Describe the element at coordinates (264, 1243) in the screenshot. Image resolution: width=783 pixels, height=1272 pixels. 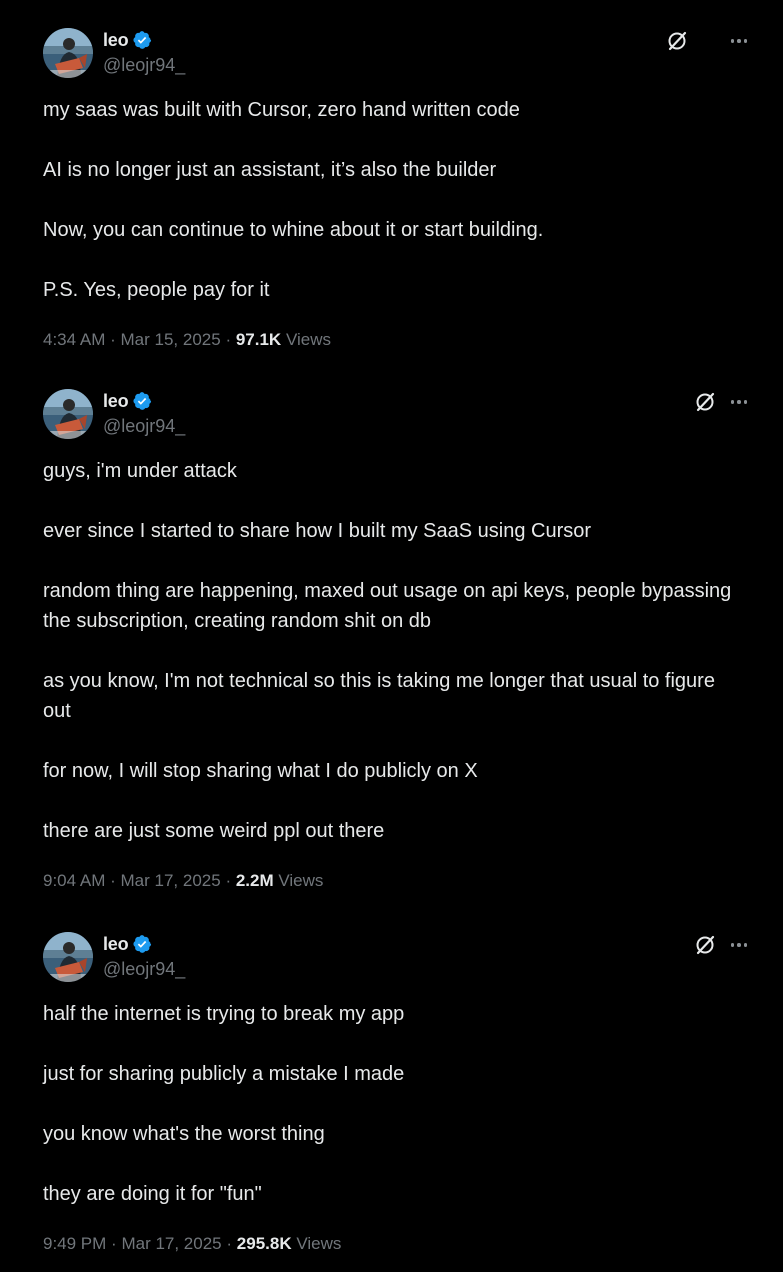
I see `views-count: 295.8K` at that location.